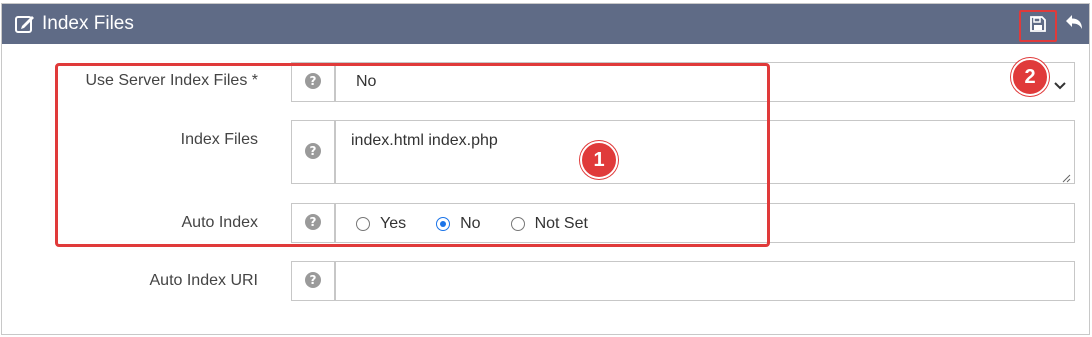 The height and width of the screenshot is (337, 1092). Describe the element at coordinates (487, 224) in the screenshot. I see `auto-index-options: Yes No Not Set` at that location.